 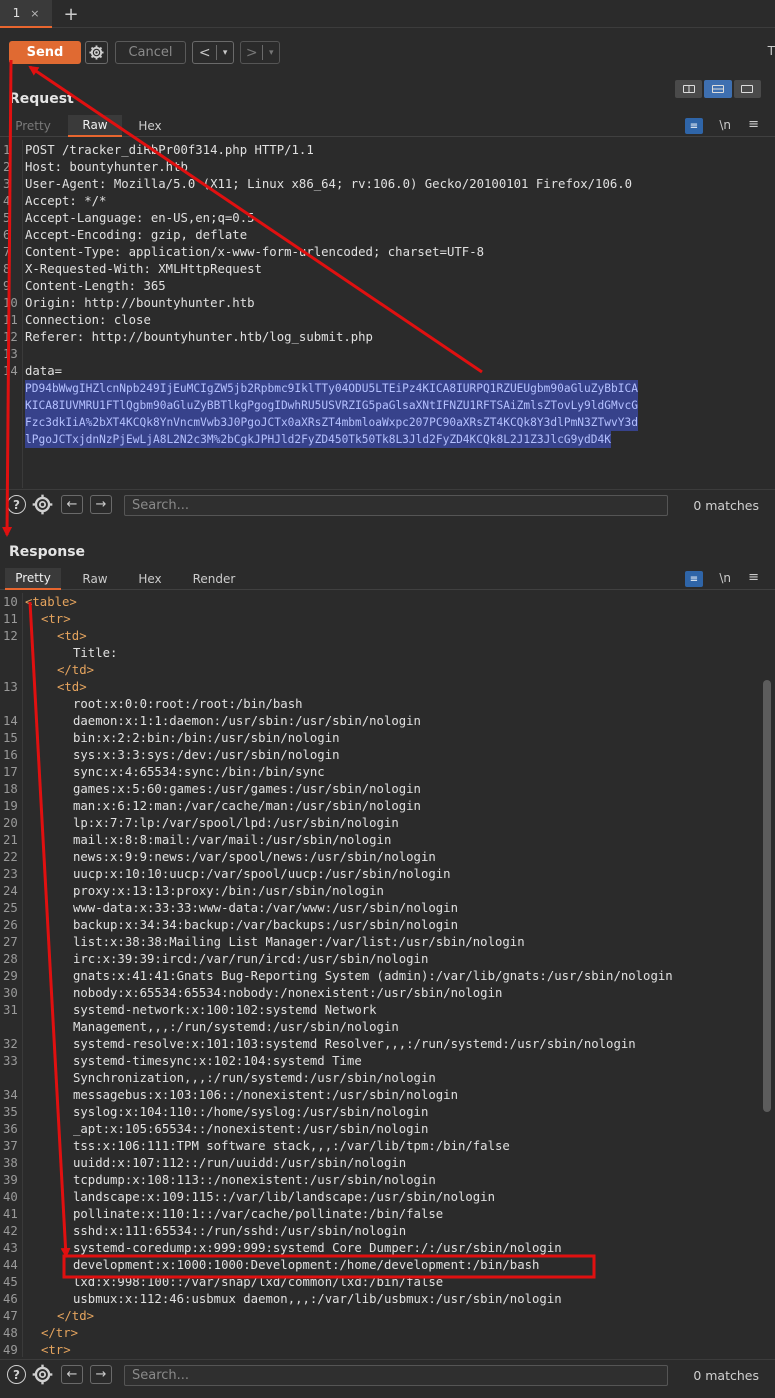 What do you see at coordinates (7, 252) in the screenshot?
I see `line-number: 7` at bounding box center [7, 252].